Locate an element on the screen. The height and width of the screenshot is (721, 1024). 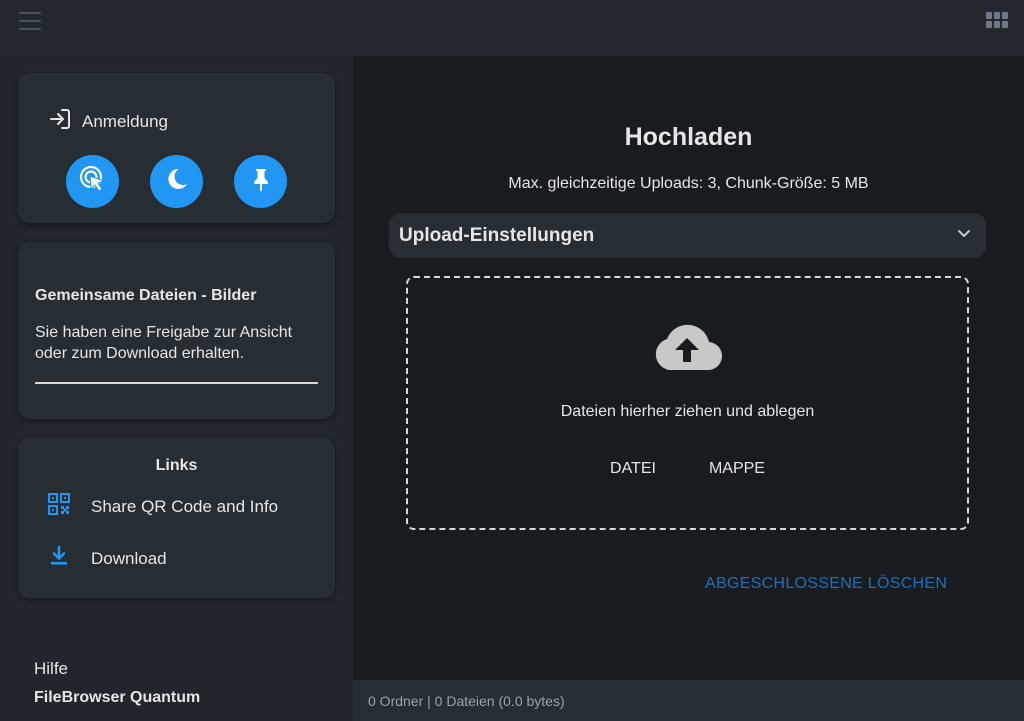
cloud-upload-icon is located at coordinates (687, 349).